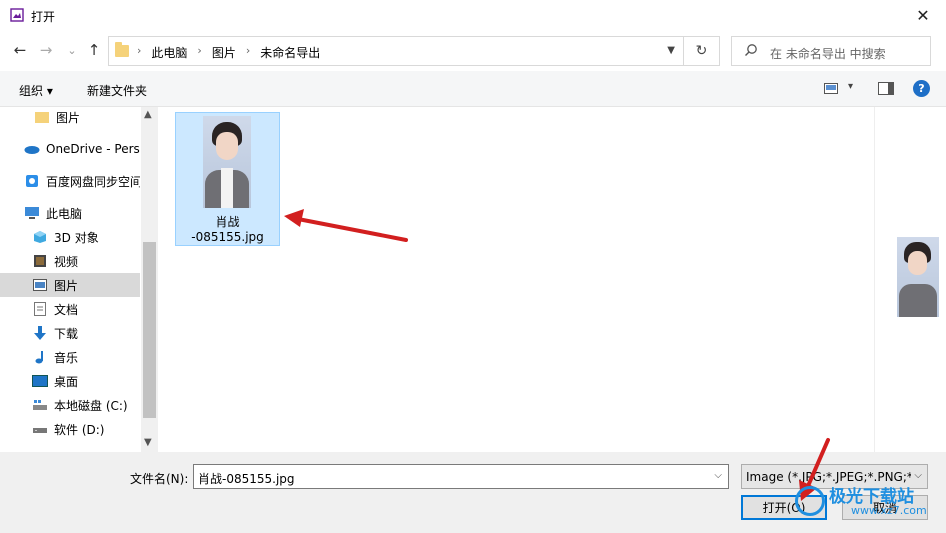 This screenshot has height=533, width=946. I want to click on filename-field: 肖战-085155.jpg ⌵, so click(461, 476).